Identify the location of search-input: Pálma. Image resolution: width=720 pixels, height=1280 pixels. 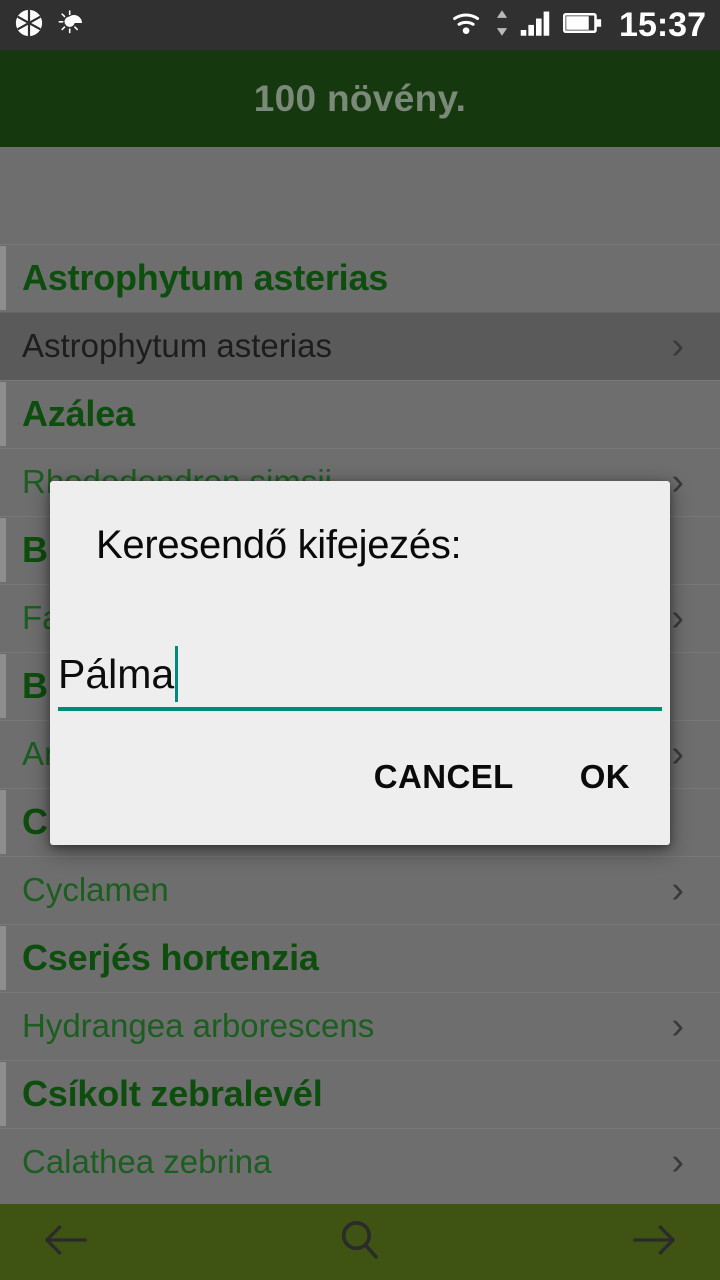
(360, 674).